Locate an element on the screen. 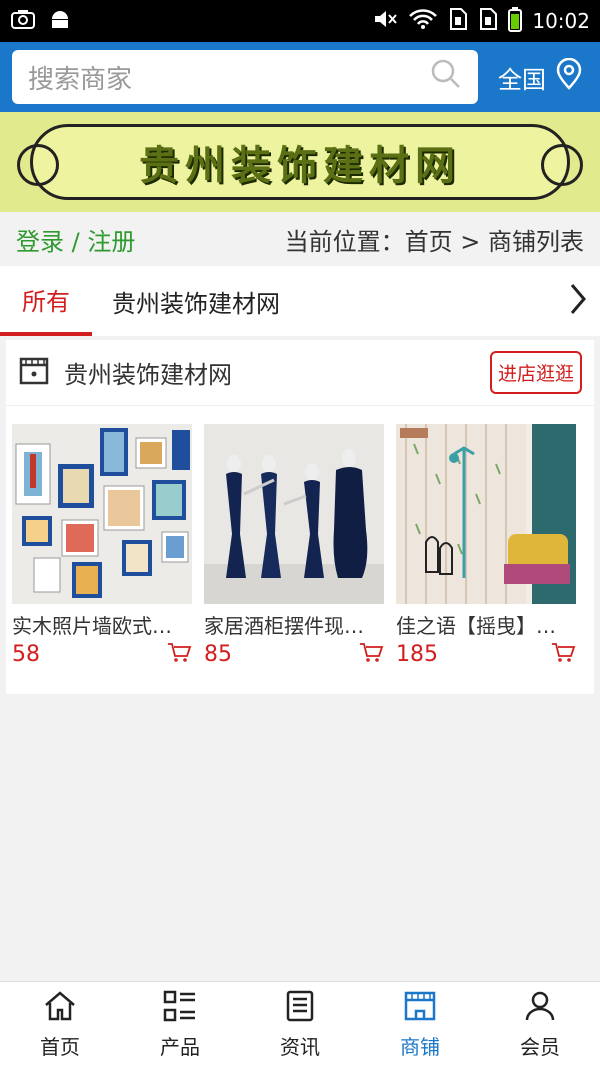 The height and width of the screenshot is (1067, 600). nav-member-label: 会员 is located at coordinates (540, 1046).